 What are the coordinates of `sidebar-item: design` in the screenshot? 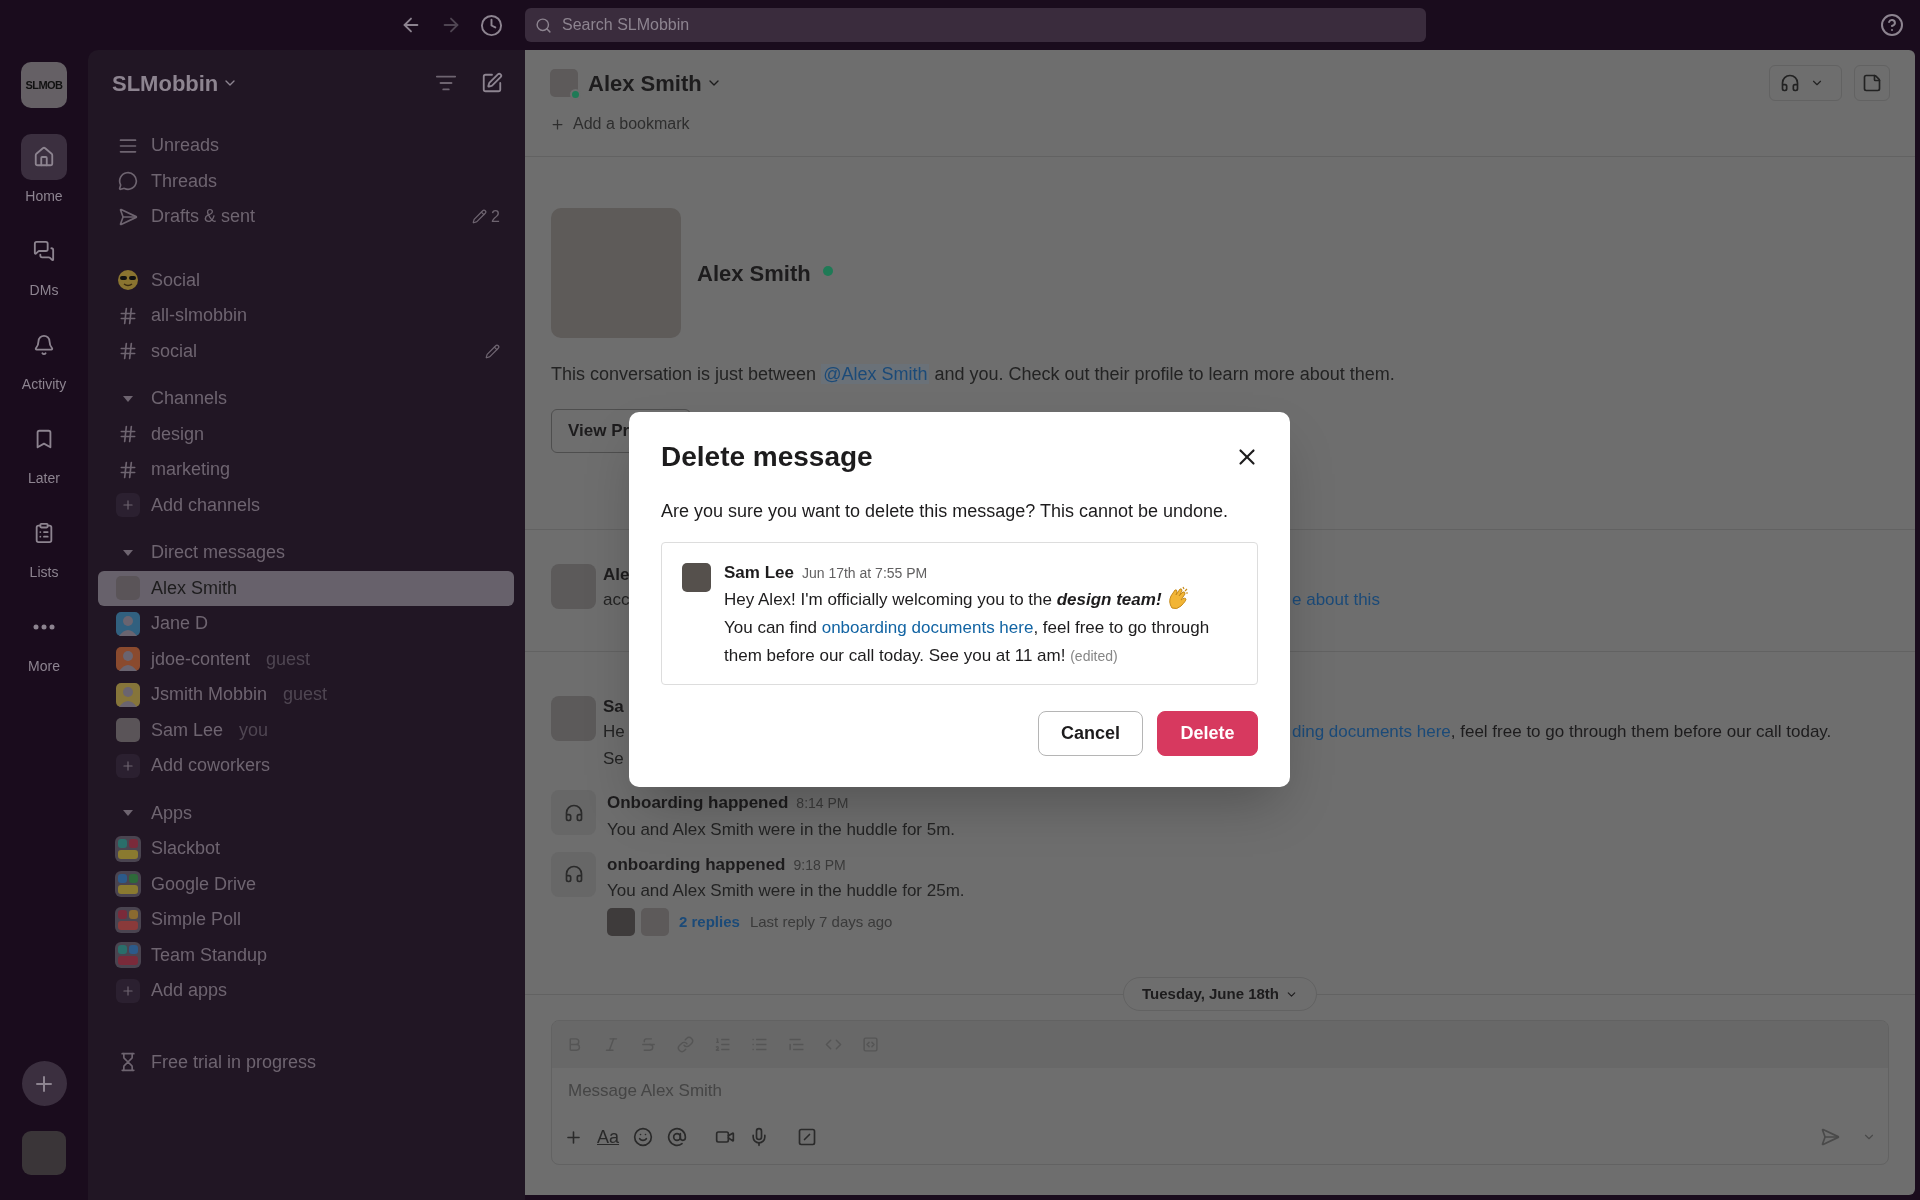 It's located at (306, 434).